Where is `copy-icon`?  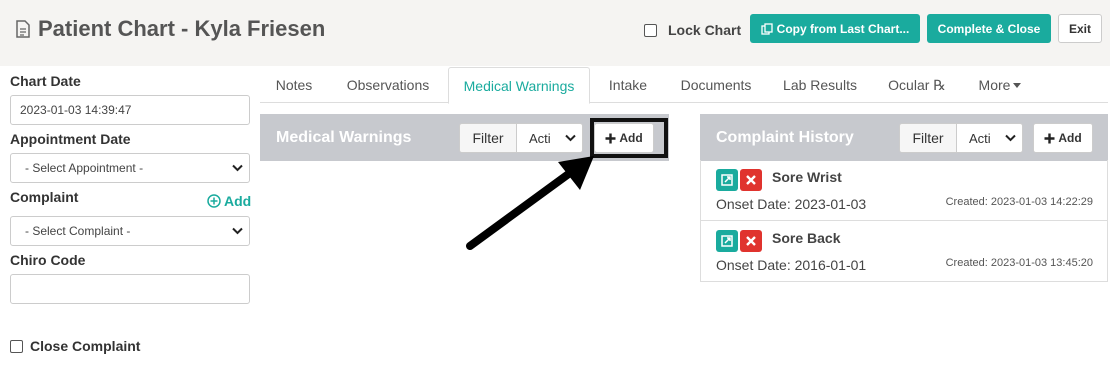
copy-icon is located at coordinates (767, 28).